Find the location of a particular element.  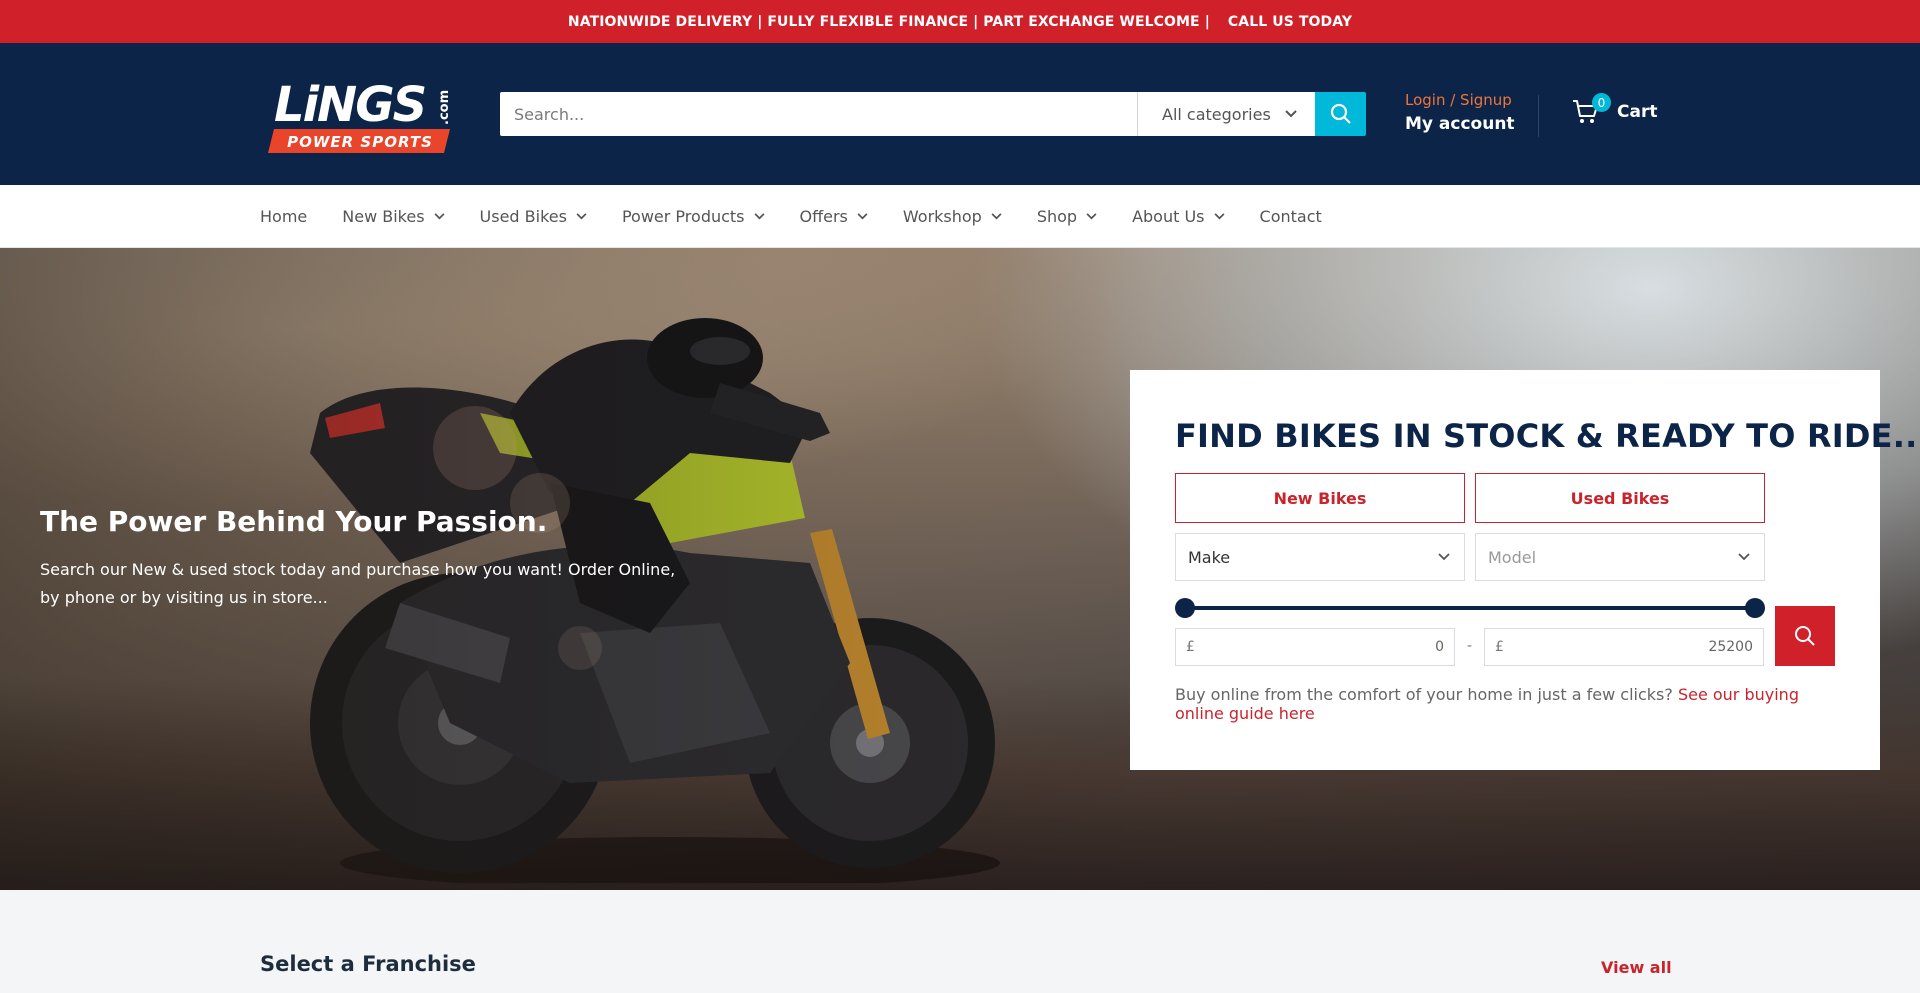

nav-contact: Contact is located at coordinates (1291, 216).